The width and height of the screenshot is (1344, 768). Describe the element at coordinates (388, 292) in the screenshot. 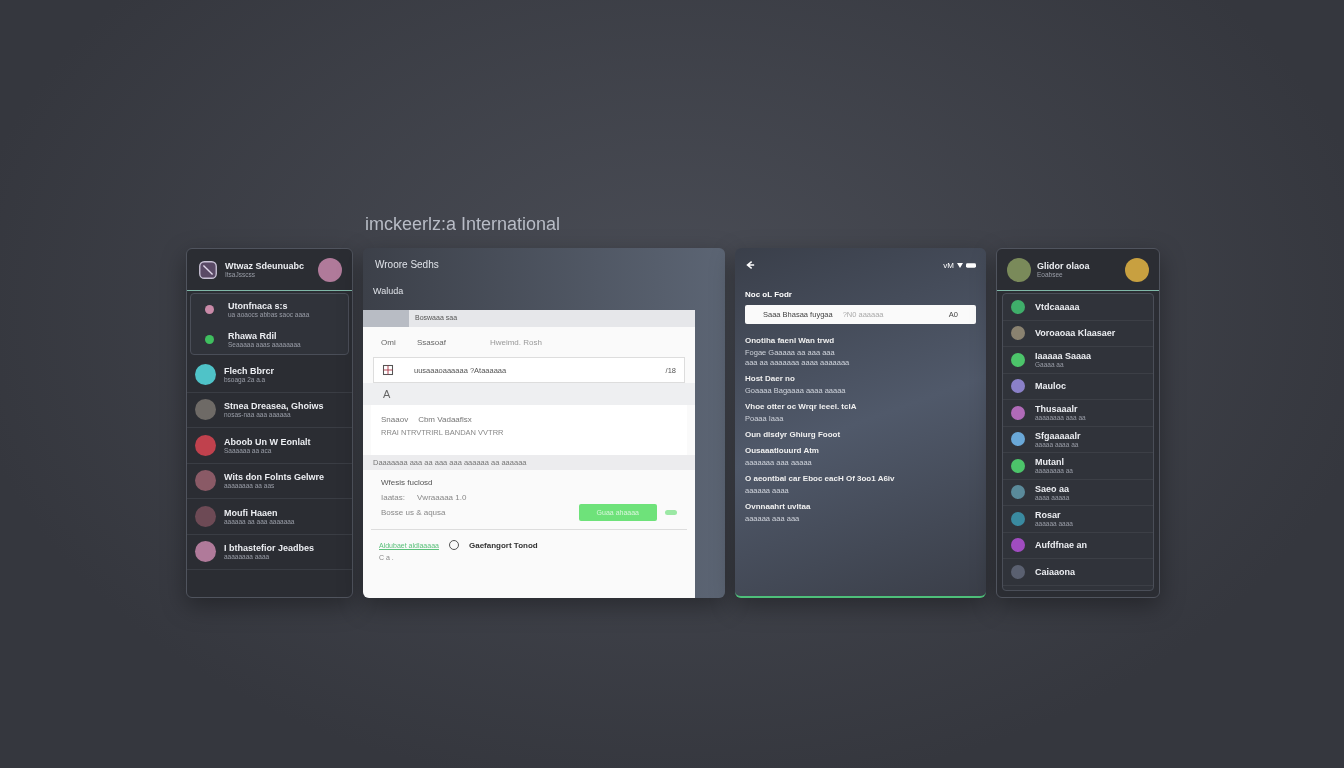

I see `section-label: Waluda` at that location.